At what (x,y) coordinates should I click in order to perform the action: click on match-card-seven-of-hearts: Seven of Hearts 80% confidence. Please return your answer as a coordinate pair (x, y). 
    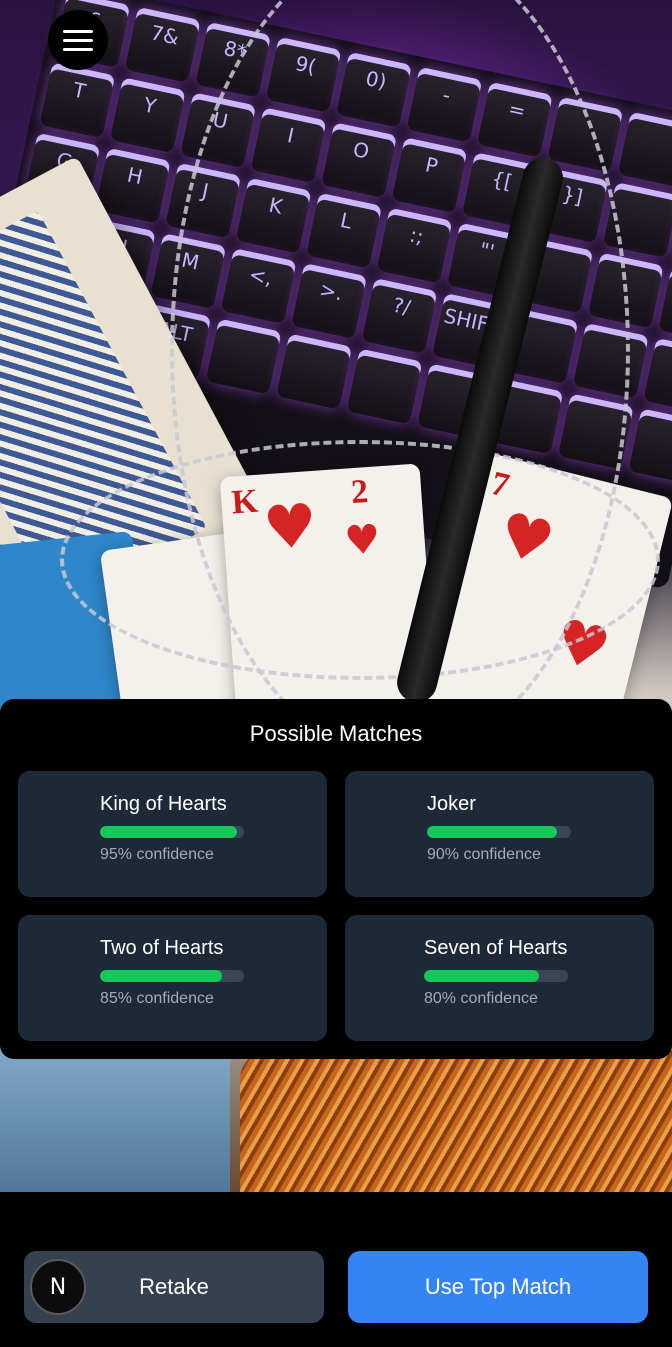
    Looking at the image, I should click on (499, 978).